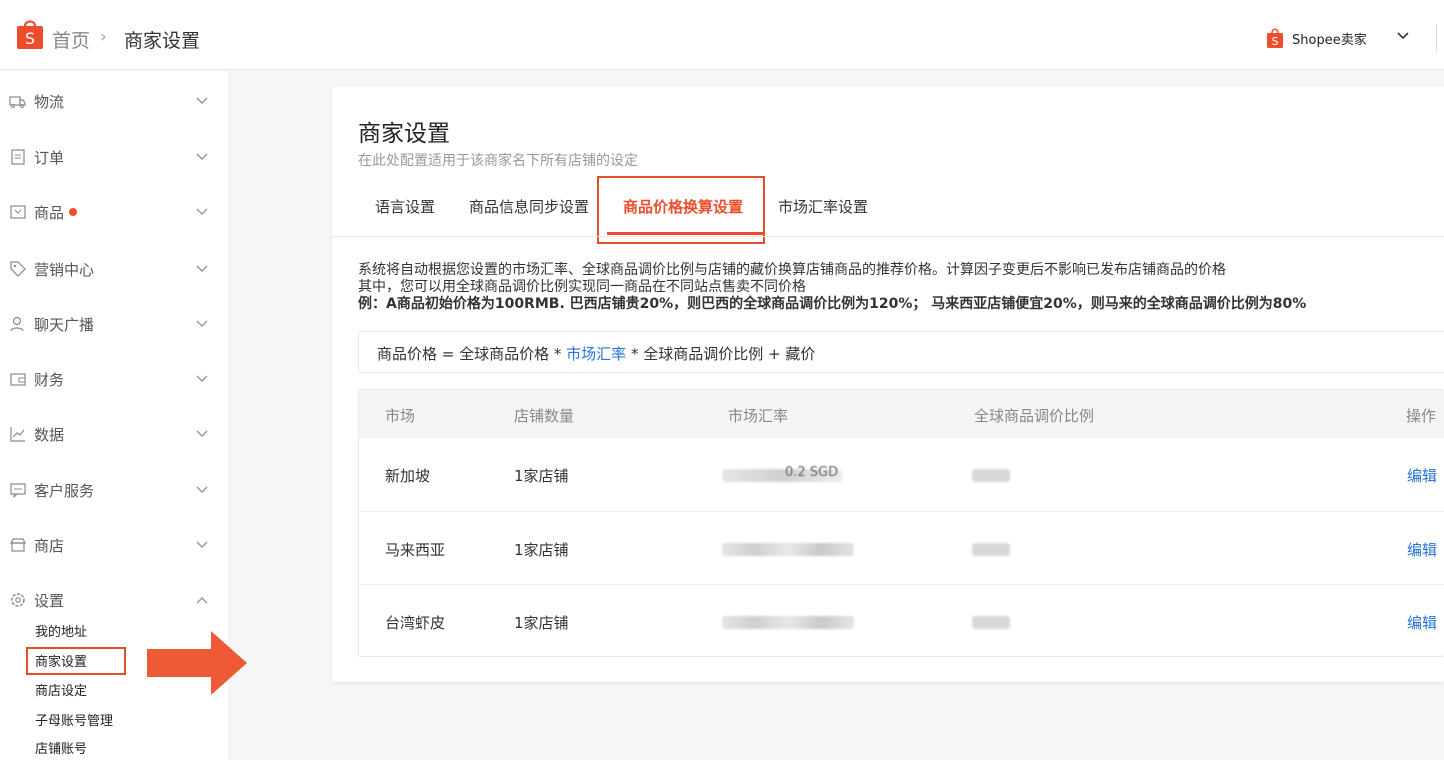 Image resolution: width=1444 pixels, height=760 pixels. What do you see at coordinates (415, 550) in the screenshot?
I see `market-cell: 马来西亚` at bounding box center [415, 550].